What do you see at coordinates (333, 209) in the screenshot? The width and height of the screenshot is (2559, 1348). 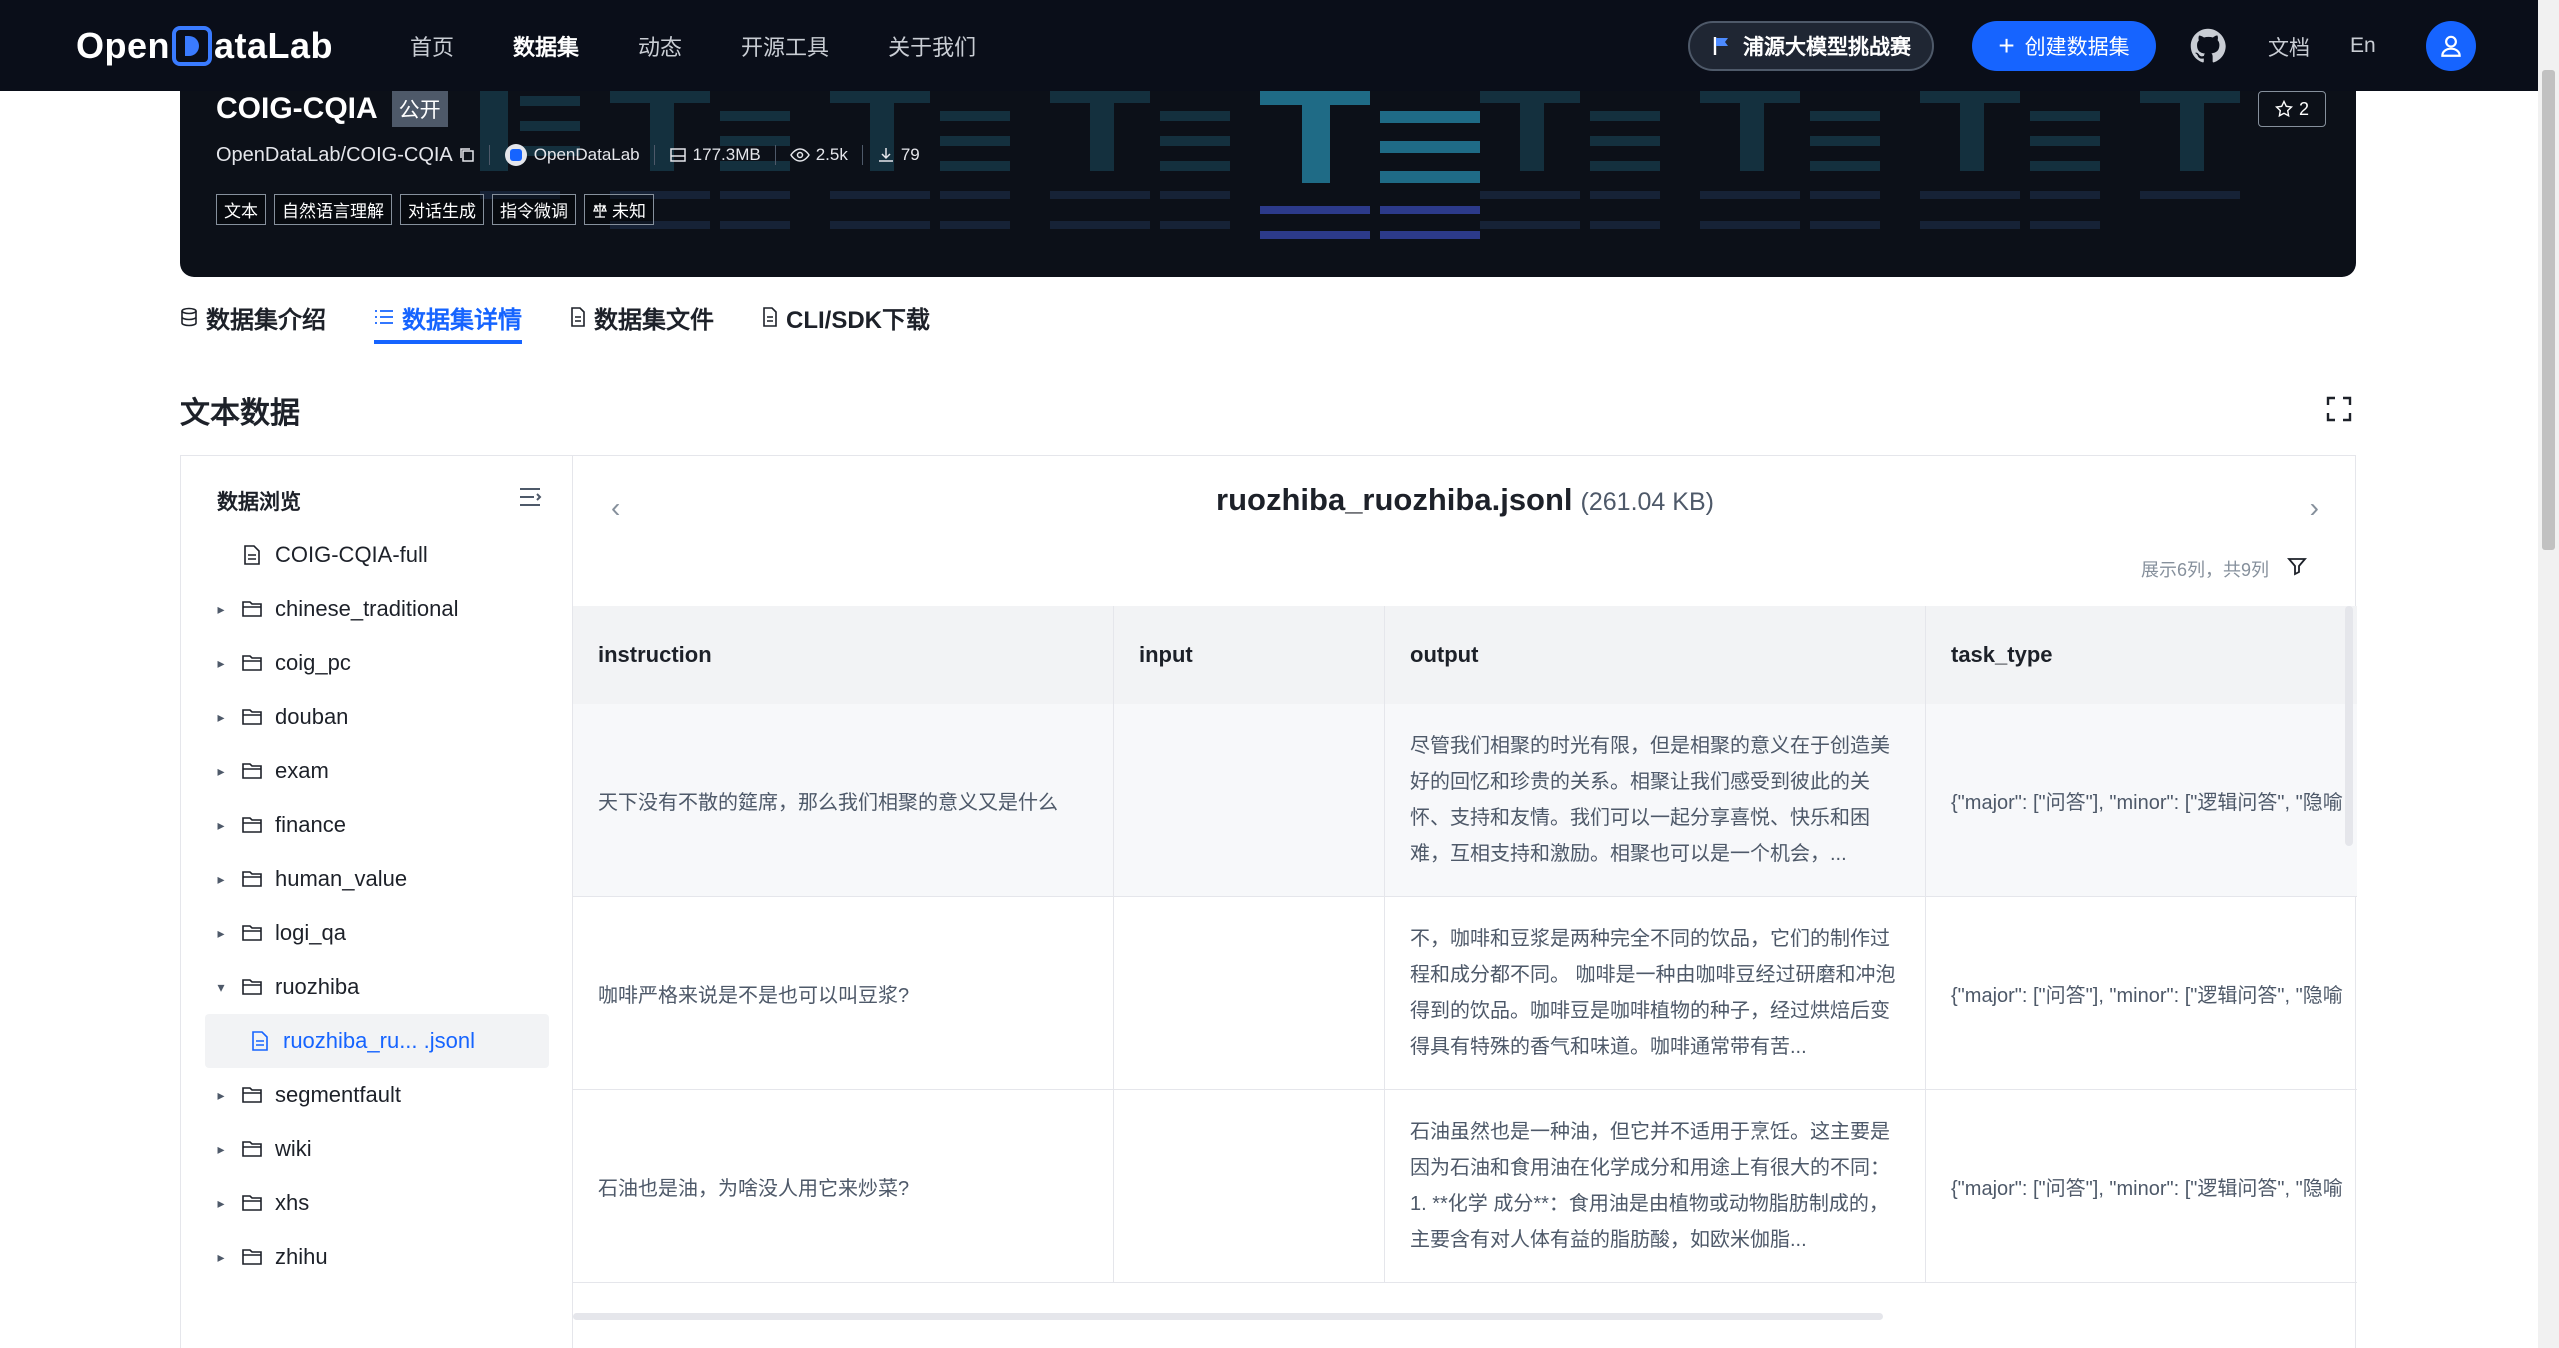 I see `tag: 自然语言理解` at bounding box center [333, 209].